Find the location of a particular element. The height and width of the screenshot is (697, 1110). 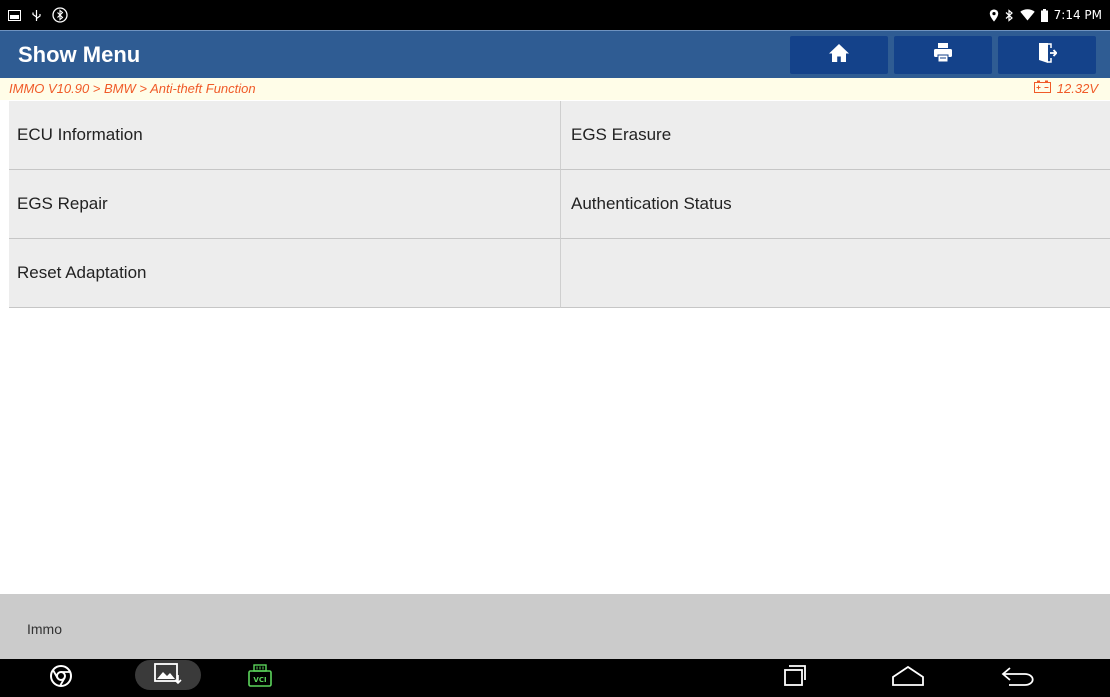

menu-item-authentication-status: Authentication Status is located at coordinates (835, 204).